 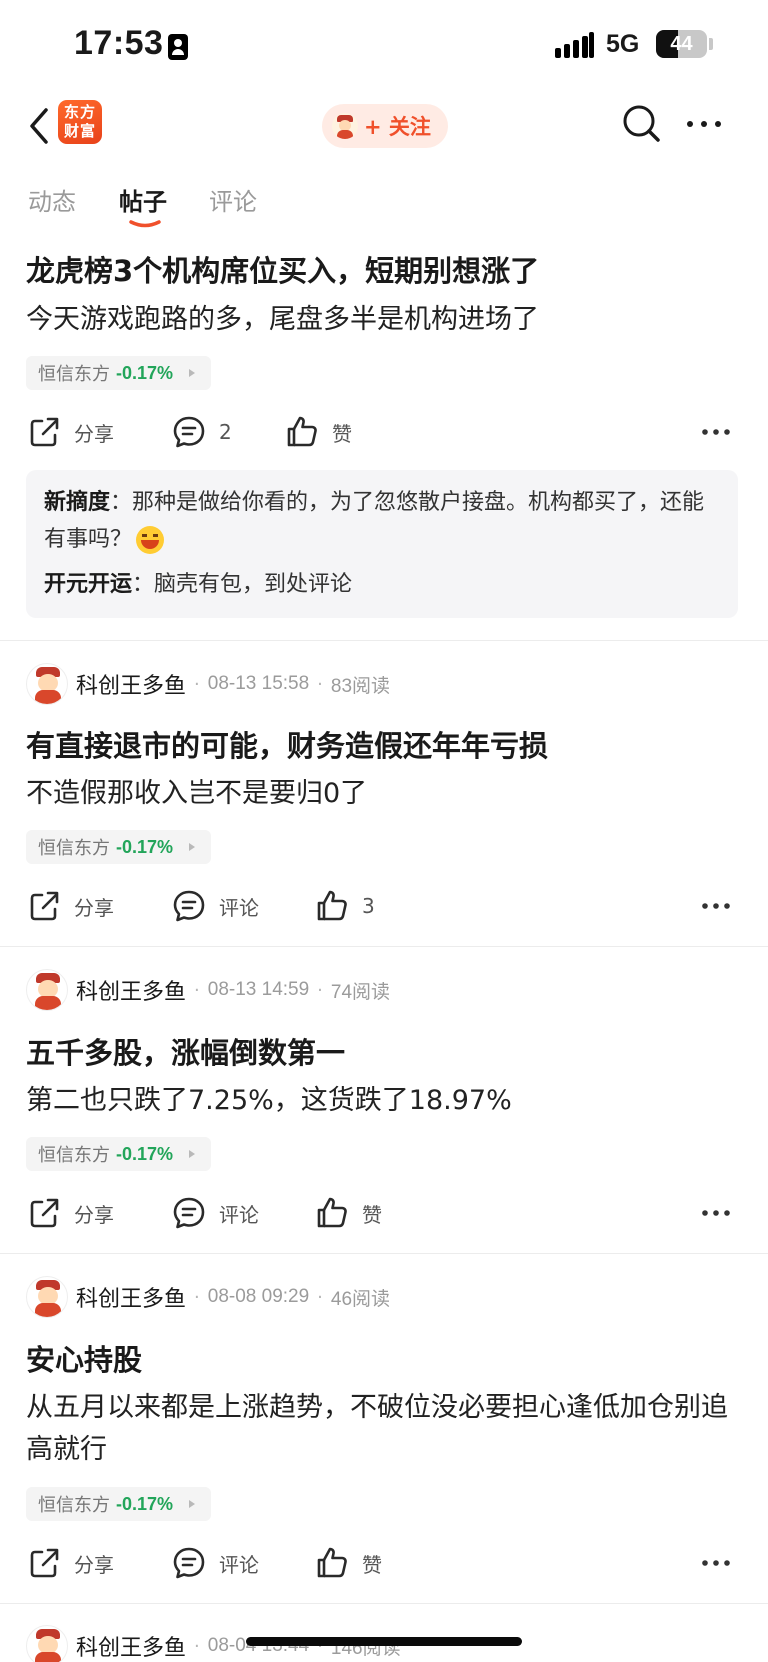 I want to click on search-icon, so click(x=641, y=123).